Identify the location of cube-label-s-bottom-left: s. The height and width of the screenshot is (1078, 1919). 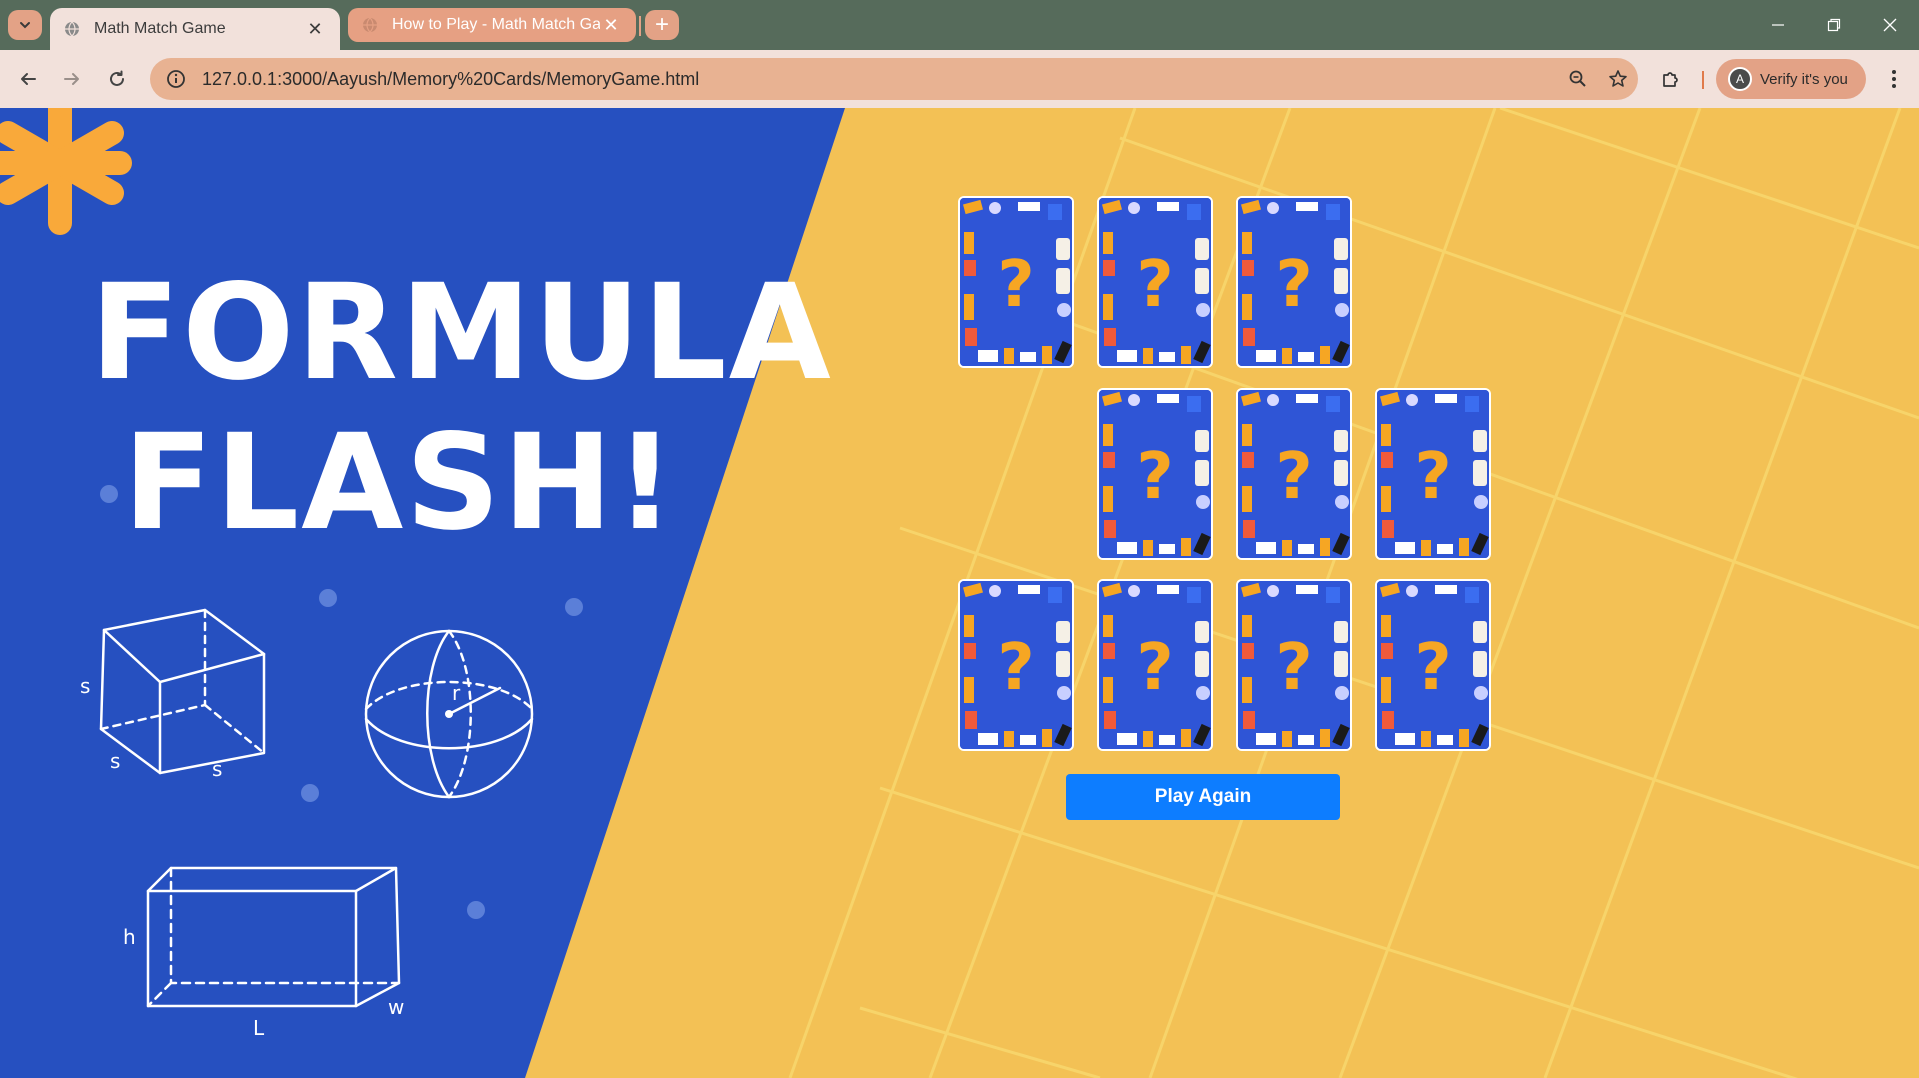
(115, 761).